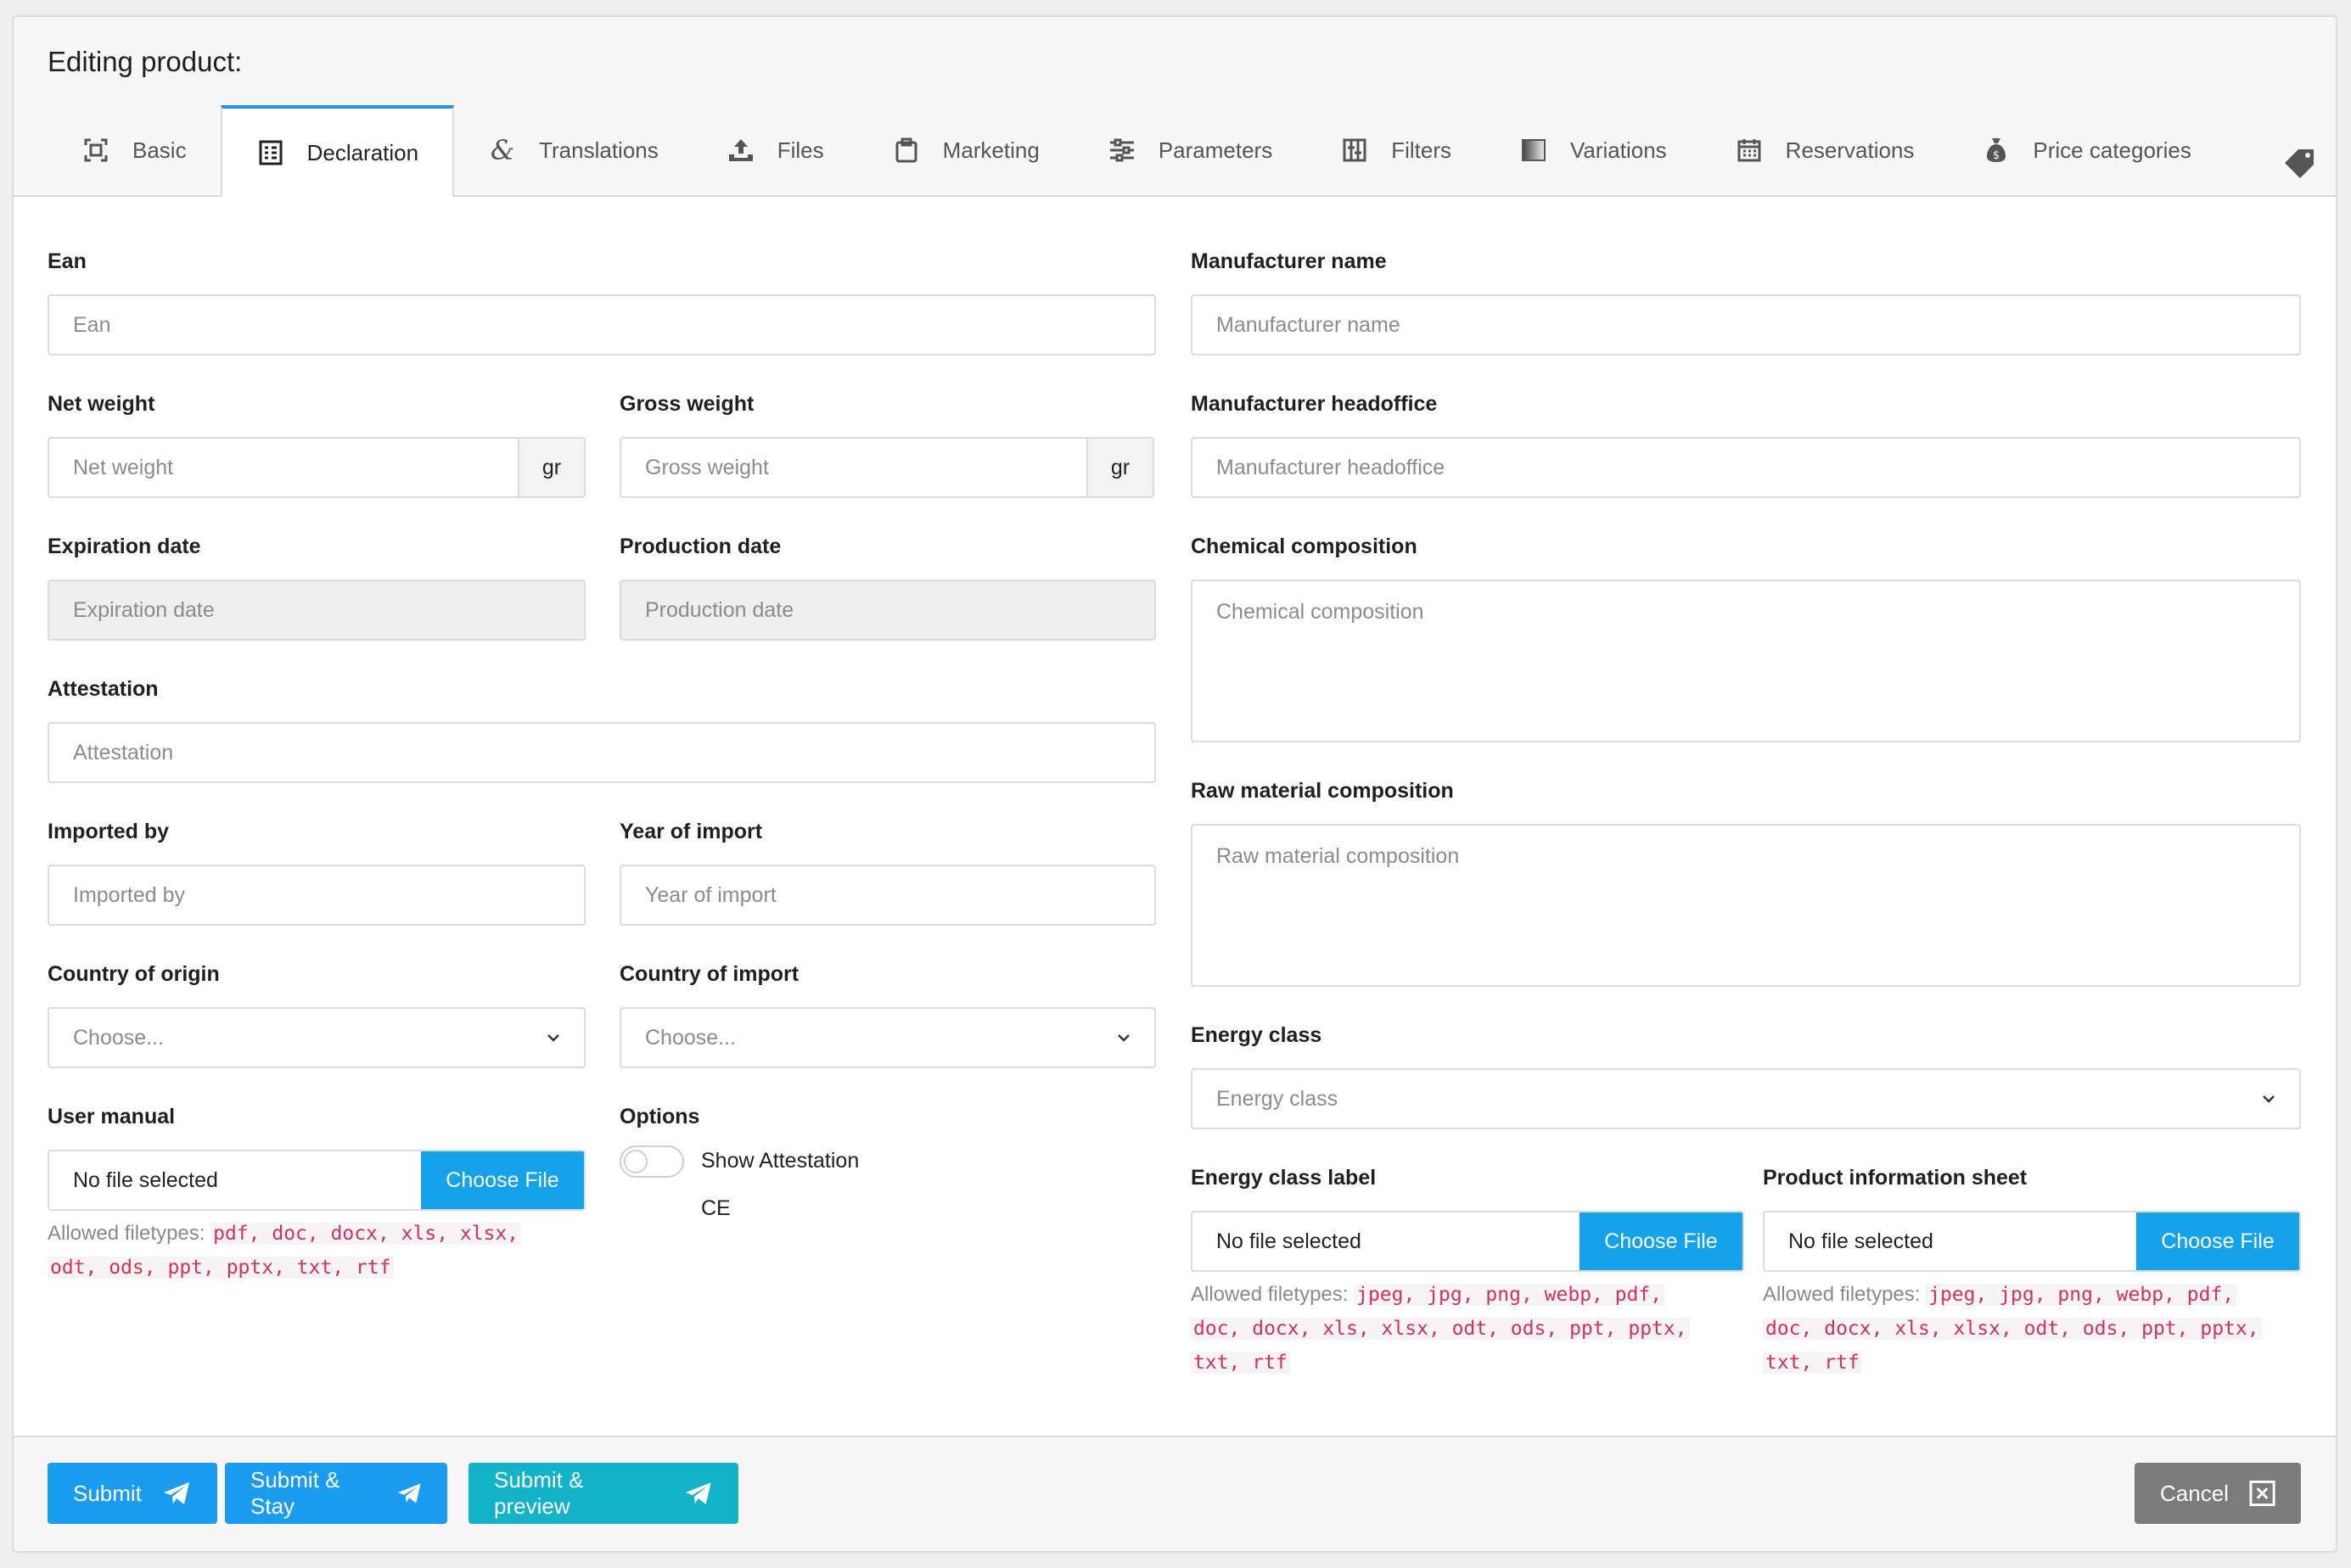 This screenshot has height=1568, width=2351. Describe the element at coordinates (552, 468) in the screenshot. I see `net-weight-unit: gr` at that location.